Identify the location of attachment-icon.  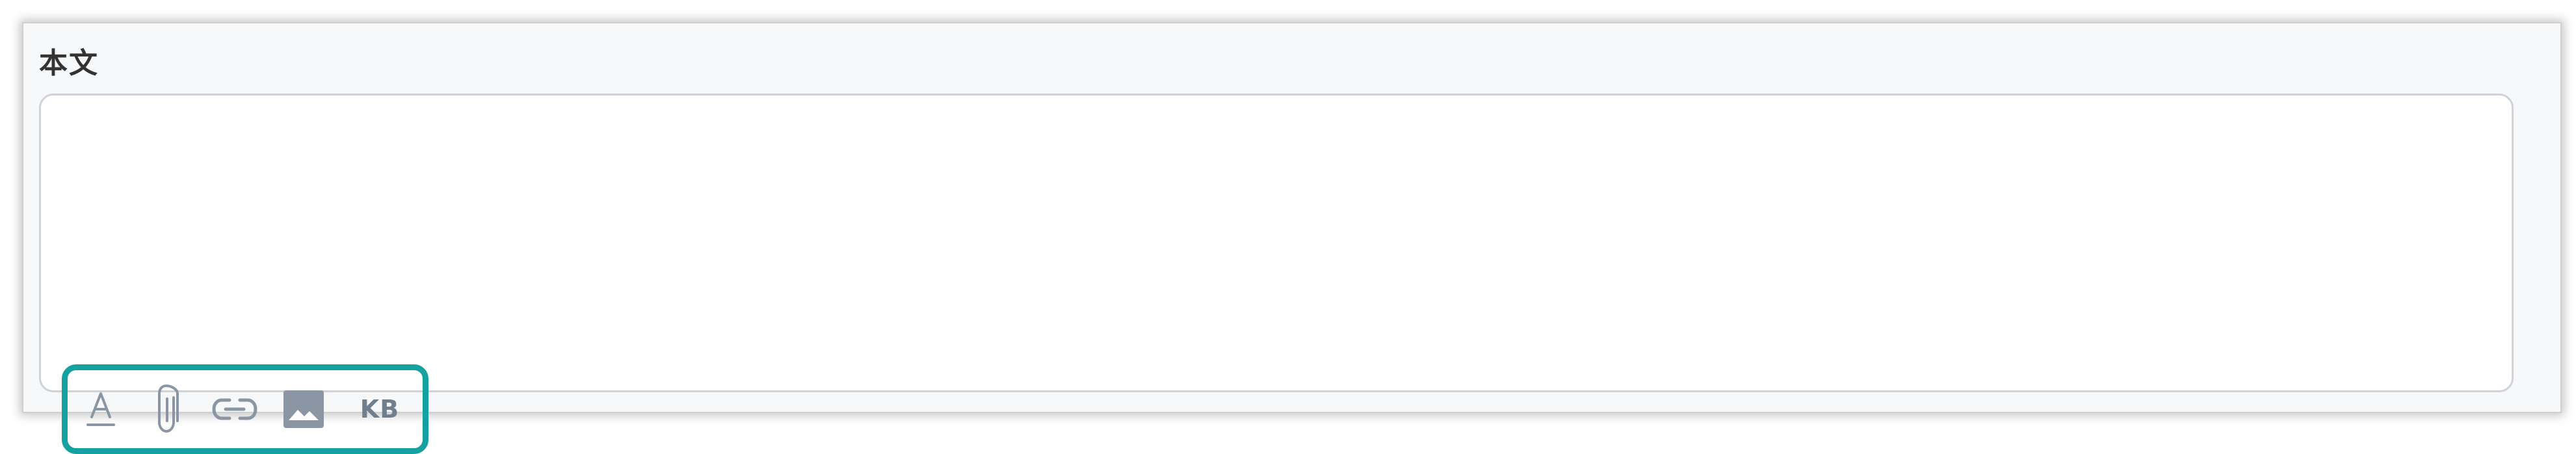
(168, 408).